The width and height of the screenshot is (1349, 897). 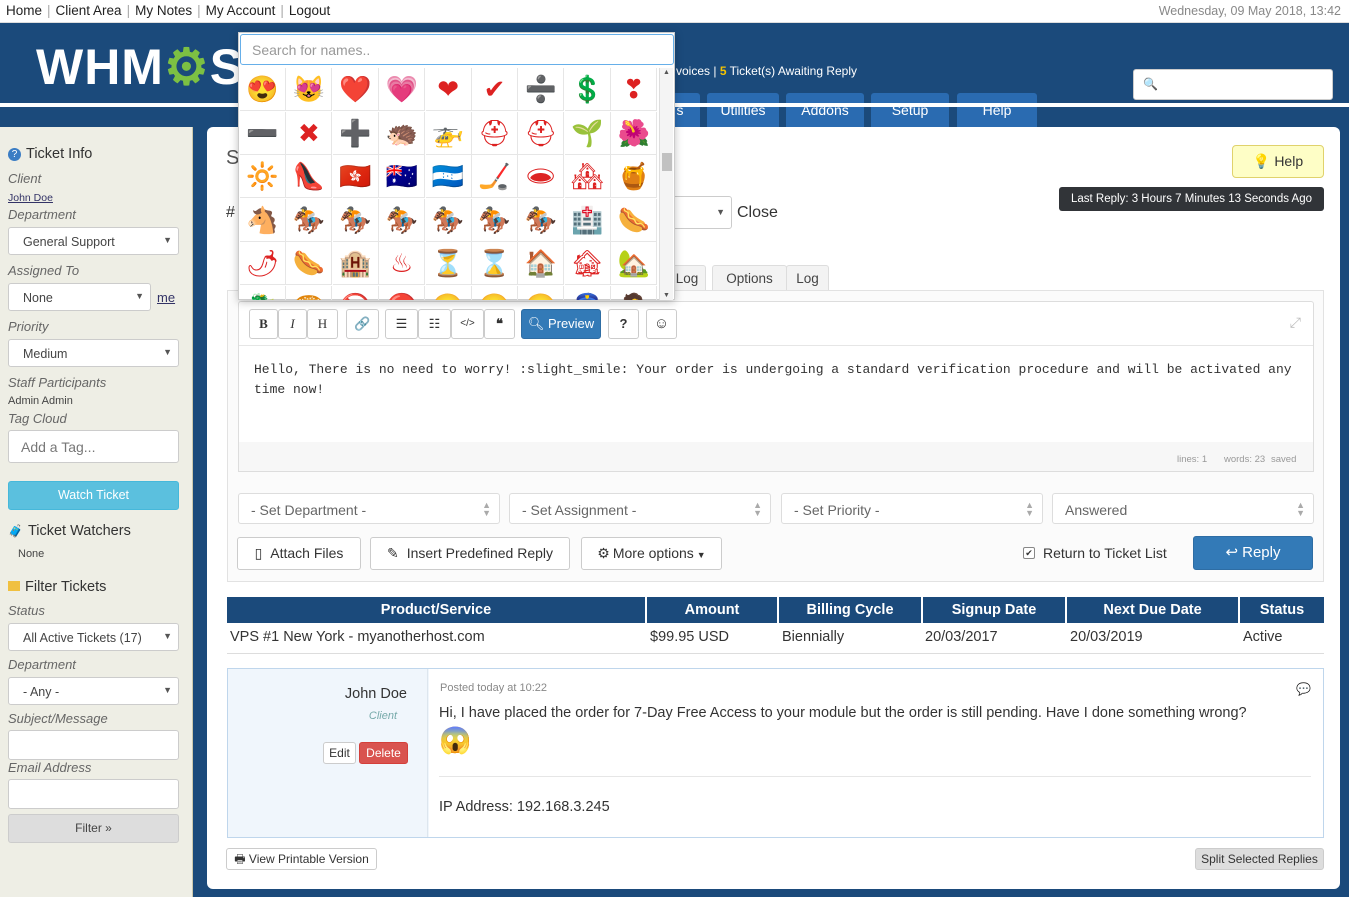 I want to click on status-select: Answered ▲ ▼, so click(x=1183, y=508).